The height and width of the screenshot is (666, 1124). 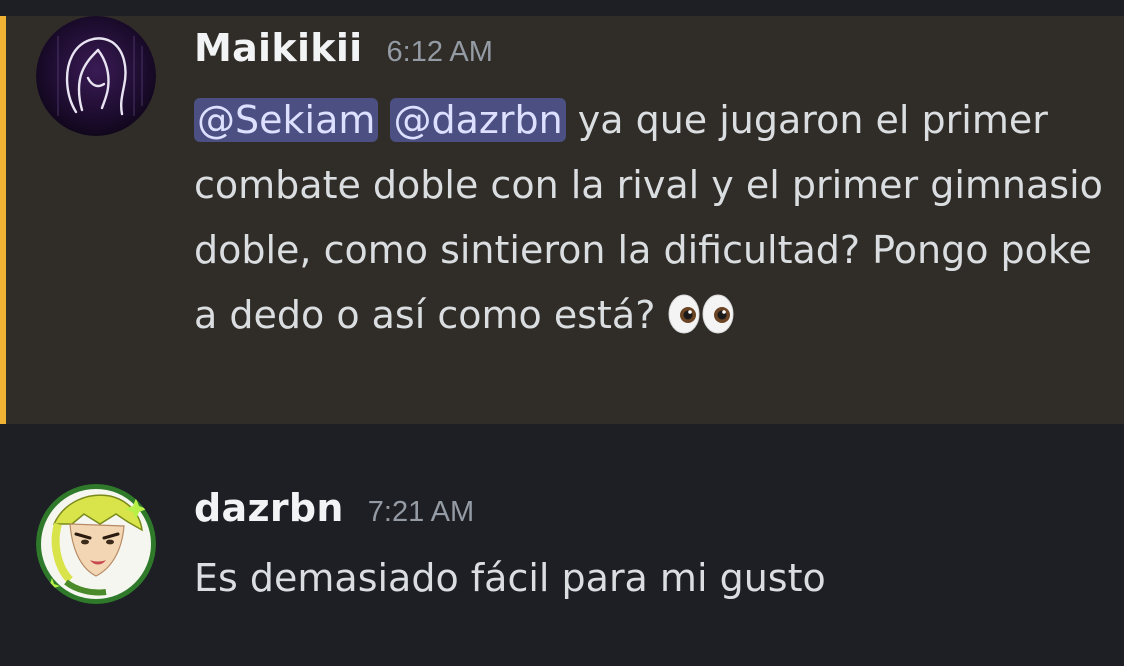 What do you see at coordinates (286, 120) in the screenshot?
I see `mention-sekiam: @Sekiam` at bounding box center [286, 120].